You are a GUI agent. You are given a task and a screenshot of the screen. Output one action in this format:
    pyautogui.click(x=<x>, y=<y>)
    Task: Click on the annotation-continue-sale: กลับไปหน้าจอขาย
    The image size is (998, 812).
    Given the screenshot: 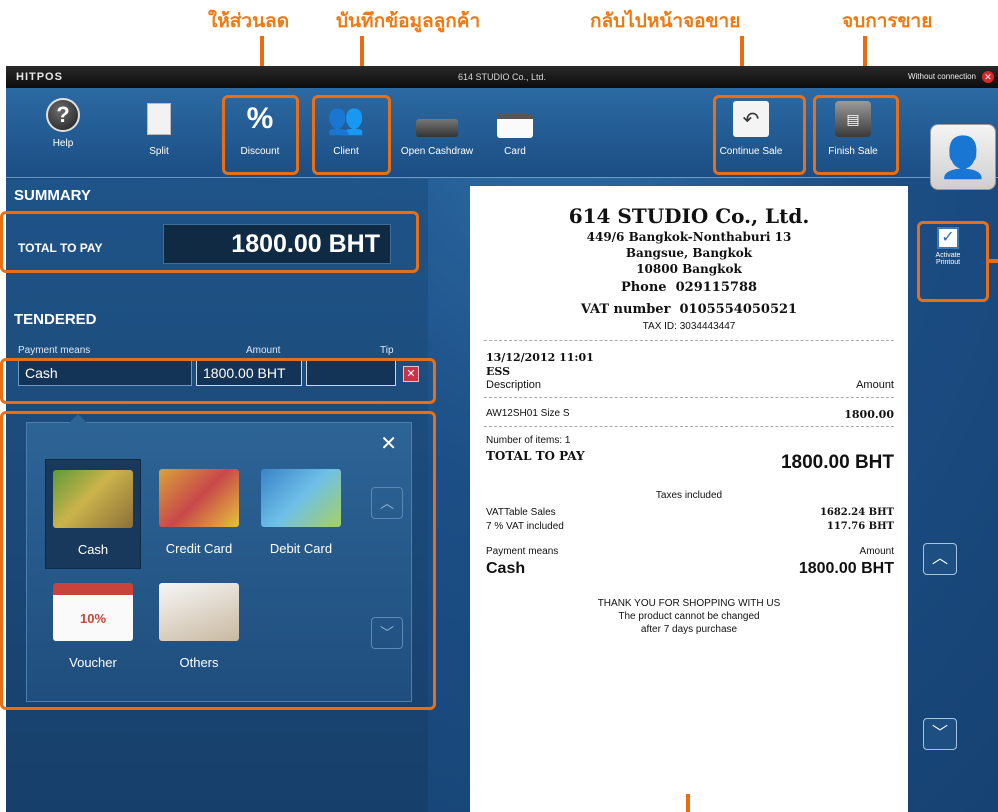 What is the action you would take?
    pyautogui.click(x=665, y=21)
    